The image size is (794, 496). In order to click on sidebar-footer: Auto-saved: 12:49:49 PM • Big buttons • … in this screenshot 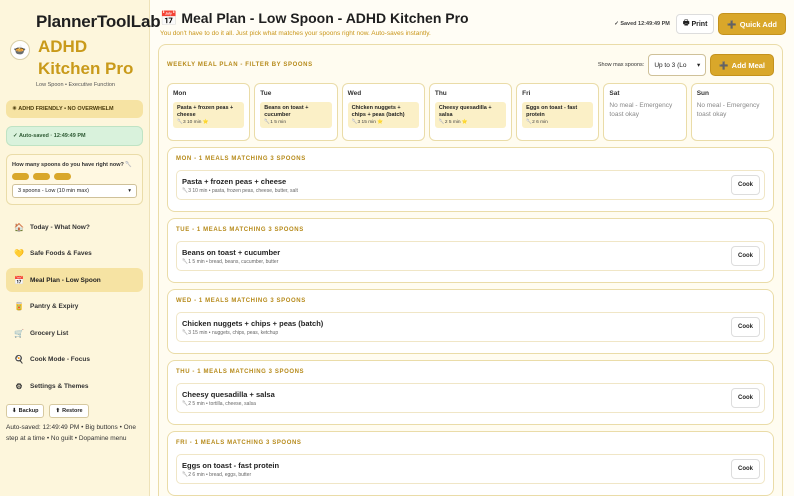, I will do `click(71, 433)`.